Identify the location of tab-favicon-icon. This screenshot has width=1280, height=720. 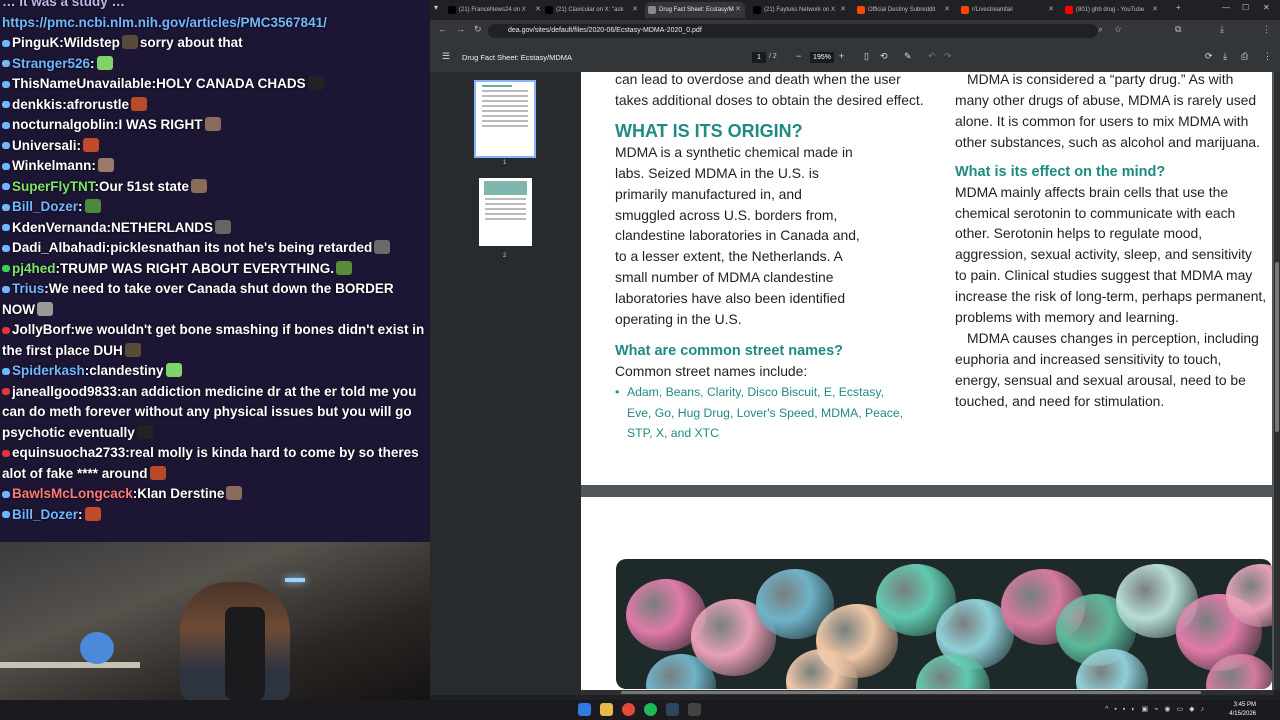
(965, 10).